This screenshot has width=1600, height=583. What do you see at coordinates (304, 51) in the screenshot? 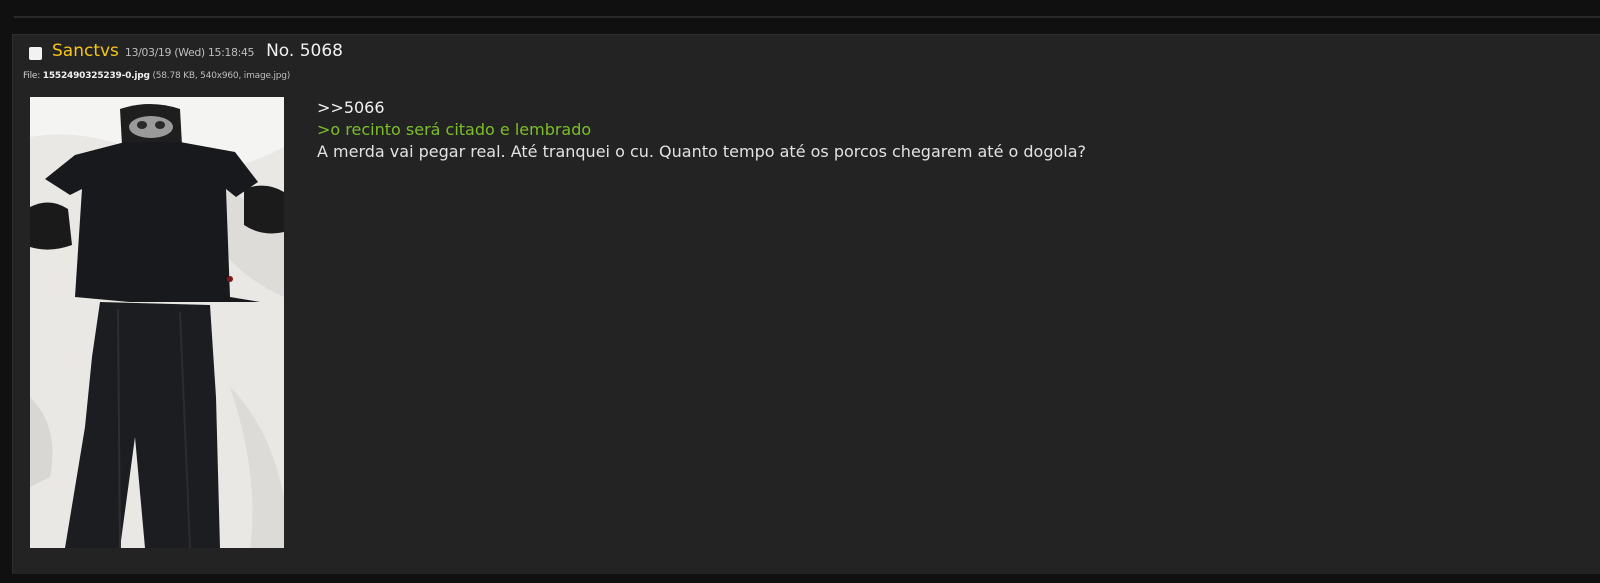
I see `post-number-link: No. 5068` at bounding box center [304, 51].